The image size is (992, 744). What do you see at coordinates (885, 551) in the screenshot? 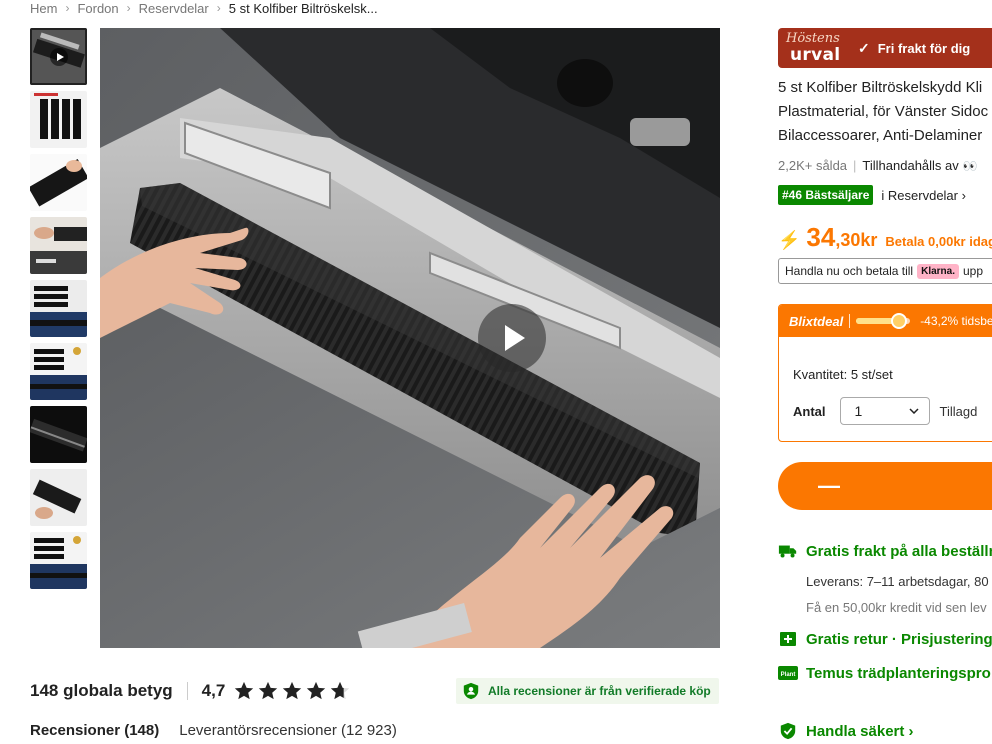
I see `free-shipping-info: Gratis frakt på alla beställn` at bounding box center [885, 551].